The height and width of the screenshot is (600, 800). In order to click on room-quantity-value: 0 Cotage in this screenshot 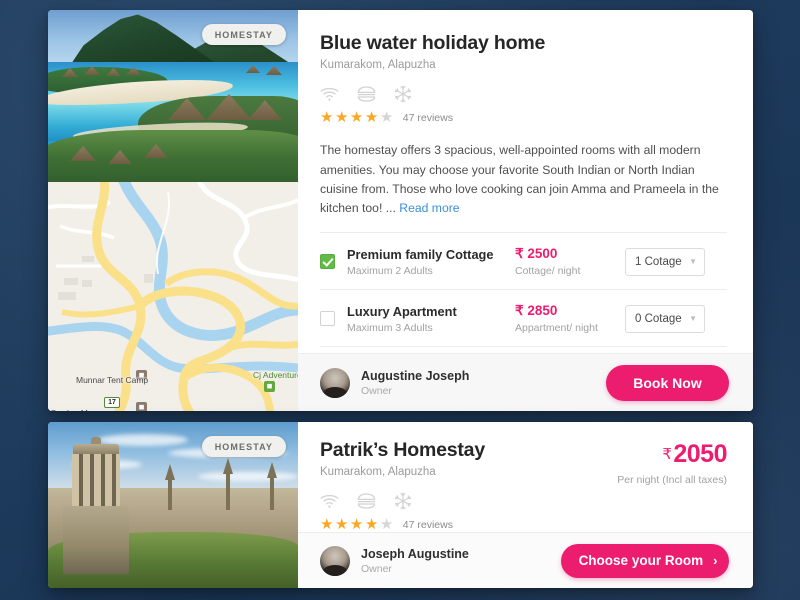, I will do `click(658, 318)`.